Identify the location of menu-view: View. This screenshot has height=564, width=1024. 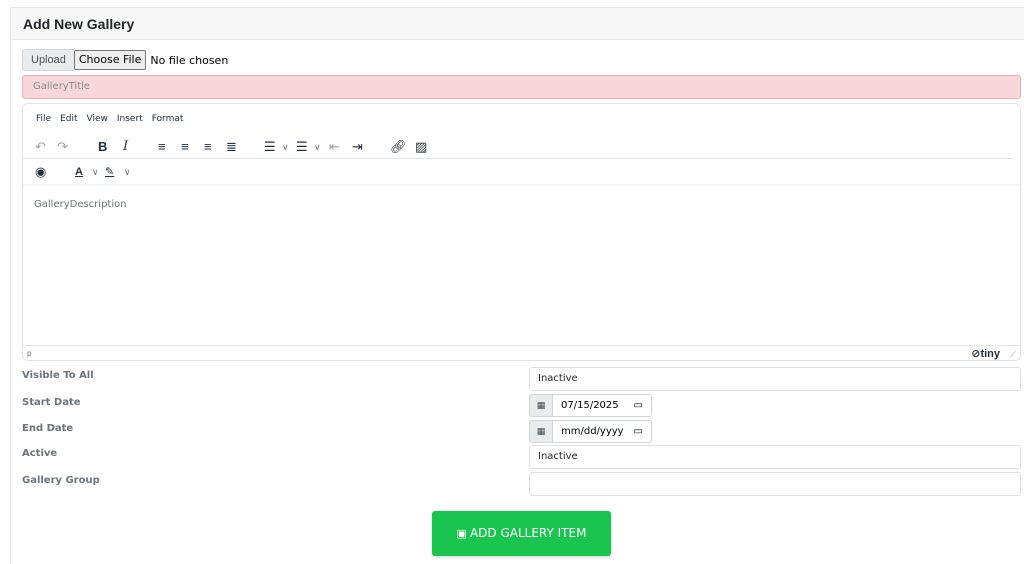
(97, 119).